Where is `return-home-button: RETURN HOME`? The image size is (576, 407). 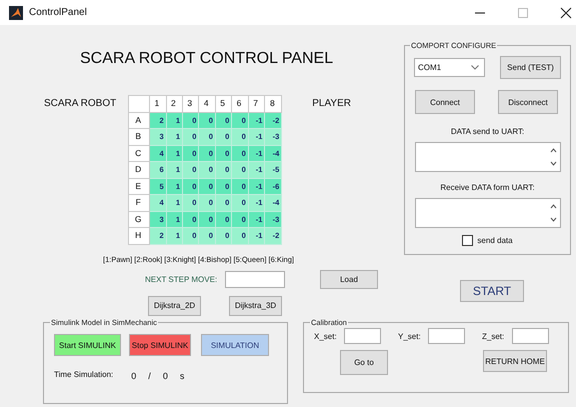 return-home-button: RETURN HOME is located at coordinates (515, 361).